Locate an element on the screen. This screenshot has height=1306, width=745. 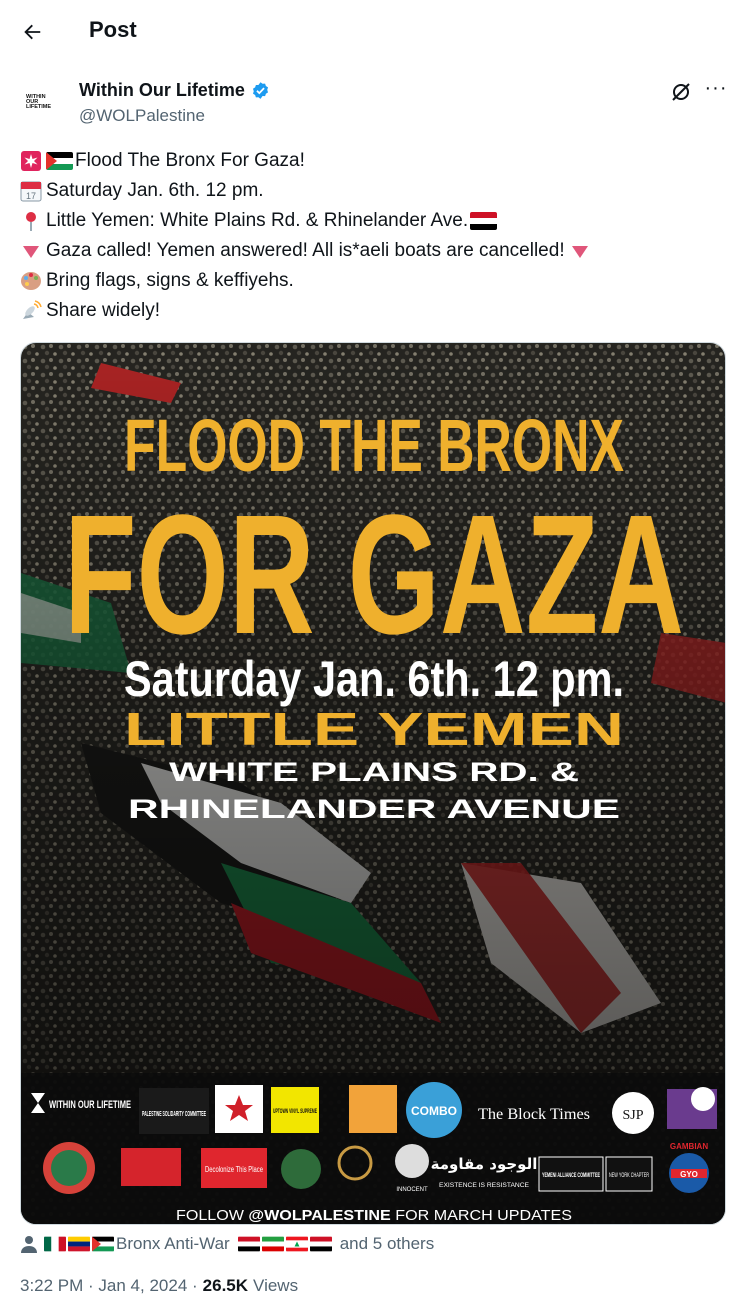
poster-headline-1: FLOOD THE BRONX is located at coordinates (374, 445).